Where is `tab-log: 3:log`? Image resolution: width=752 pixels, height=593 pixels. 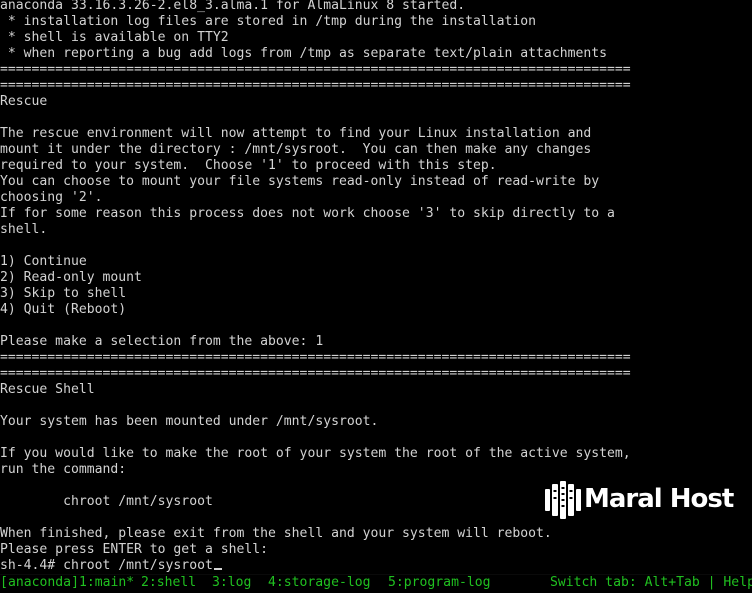 tab-log: 3:log is located at coordinates (231, 584).